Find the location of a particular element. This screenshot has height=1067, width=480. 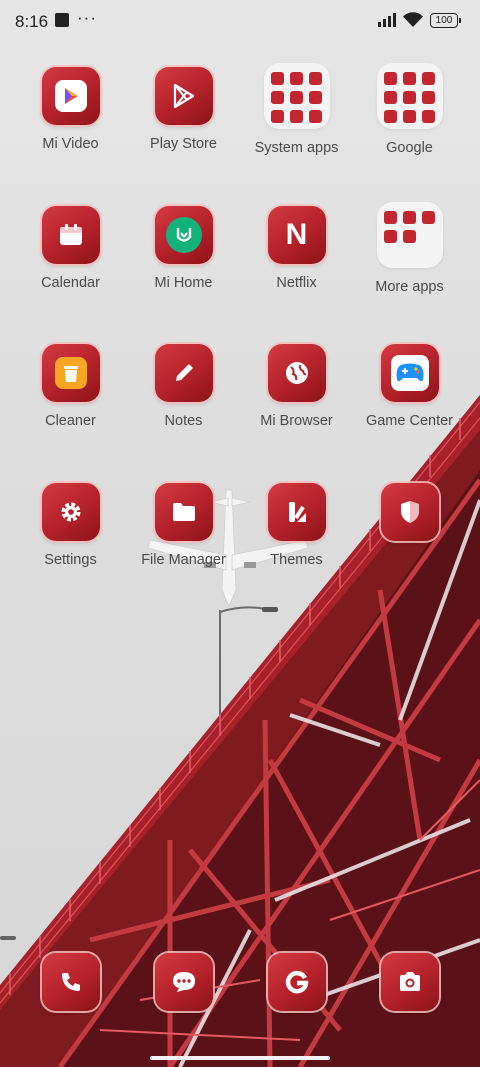

folder-system-apps: System apps is located at coordinates (296, 109).